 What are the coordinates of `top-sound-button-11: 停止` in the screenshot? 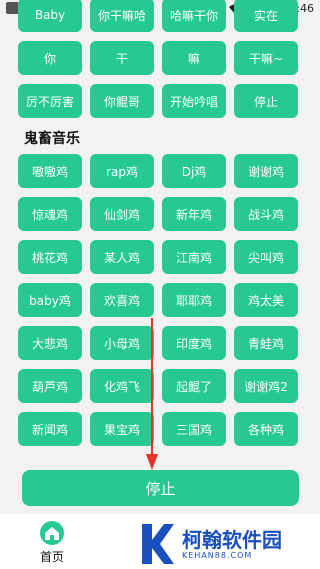 It's located at (266, 101).